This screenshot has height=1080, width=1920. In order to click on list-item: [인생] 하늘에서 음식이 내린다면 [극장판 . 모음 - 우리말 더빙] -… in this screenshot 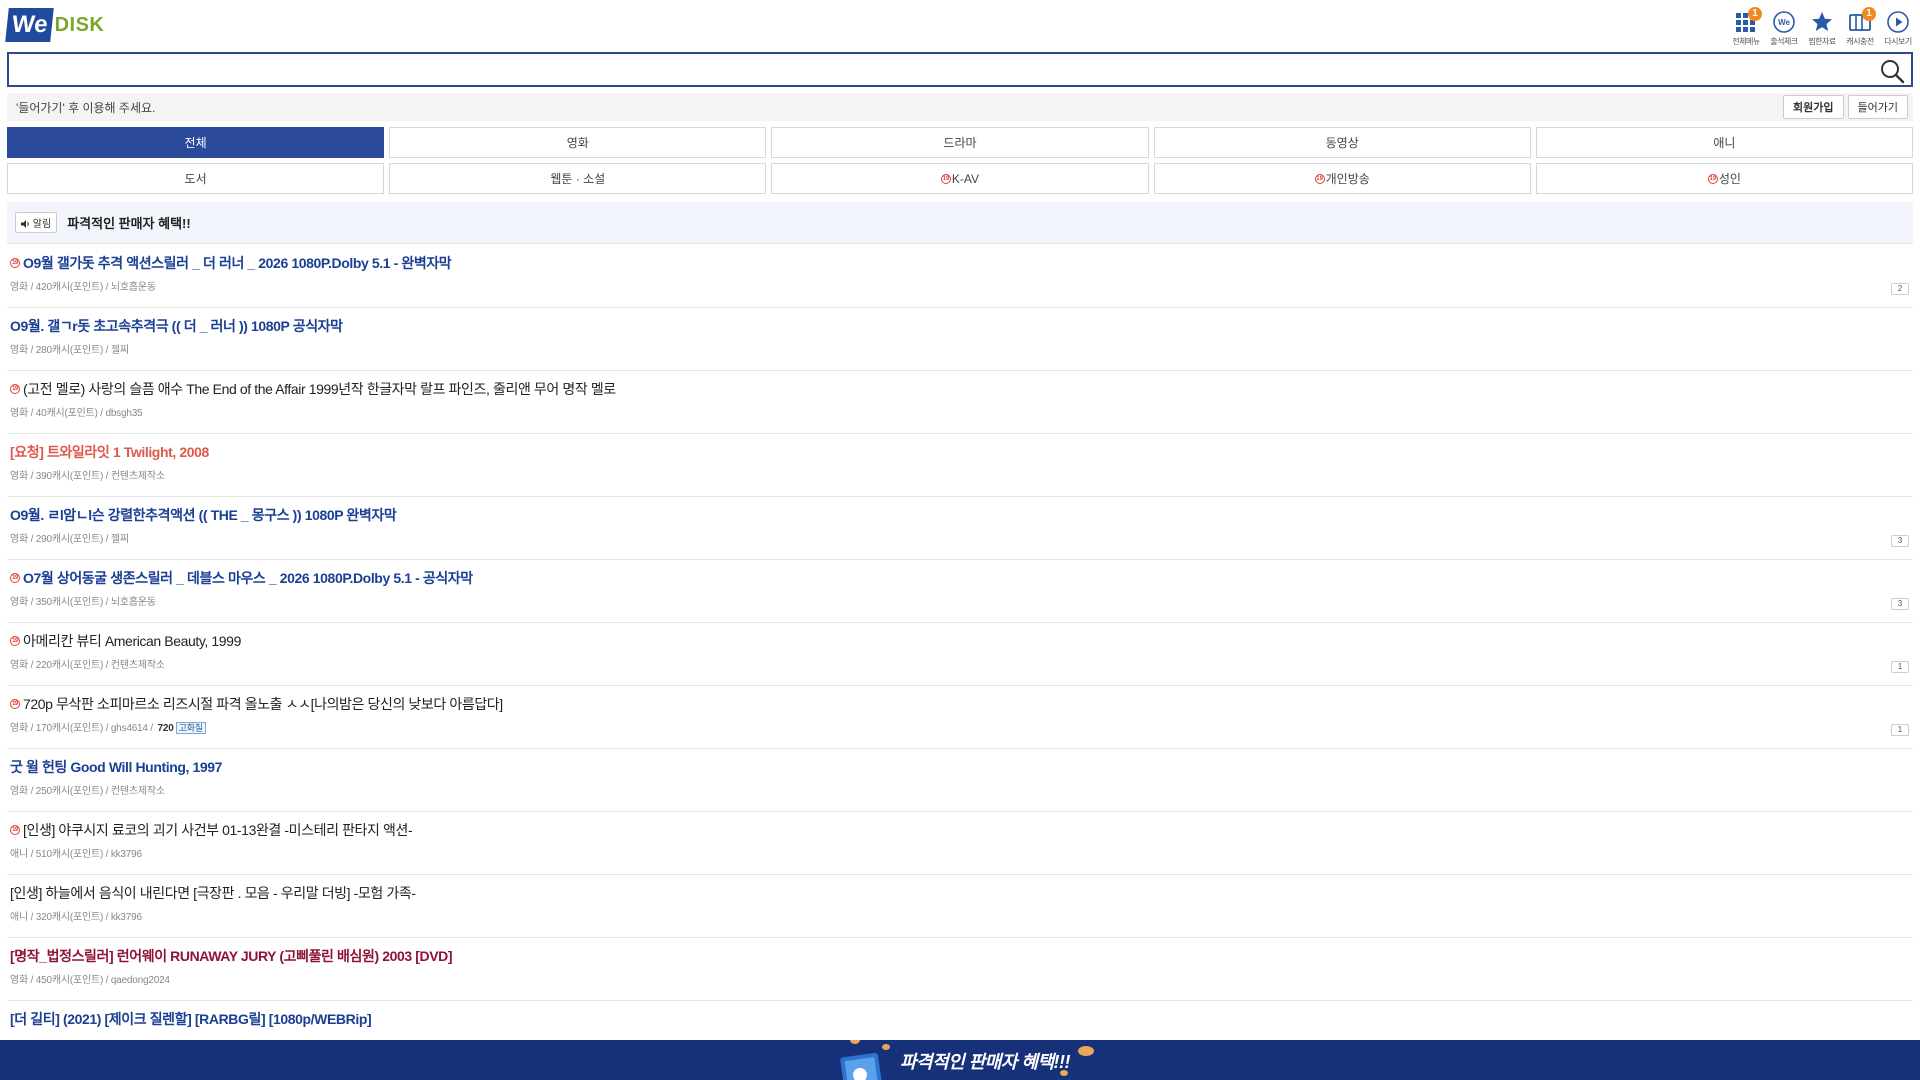, I will do `click(960, 906)`.